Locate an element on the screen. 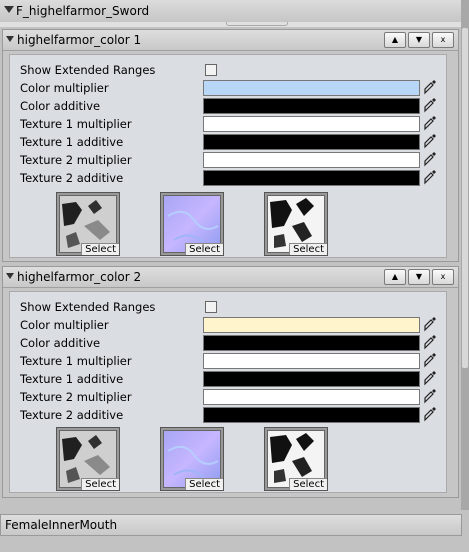 This screenshot has width=469, height=552. header-strip is located at coordinates (230, 24).